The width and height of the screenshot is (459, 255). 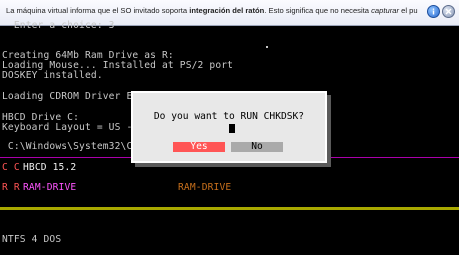 I want to click on info-icon, so click(x=433, y=11).